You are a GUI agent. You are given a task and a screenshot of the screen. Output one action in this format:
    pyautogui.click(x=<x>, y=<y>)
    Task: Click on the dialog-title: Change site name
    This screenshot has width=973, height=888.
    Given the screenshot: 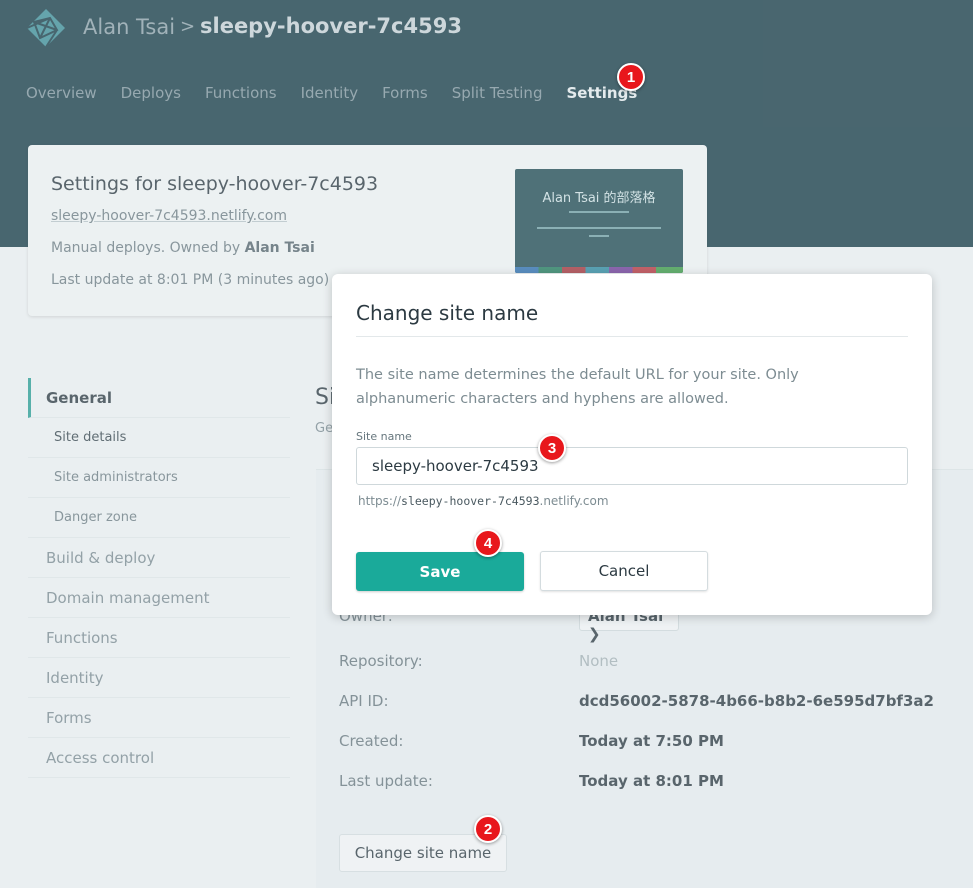 What is the action you would take?
    pyautogui.click(x=447, y=313)
    